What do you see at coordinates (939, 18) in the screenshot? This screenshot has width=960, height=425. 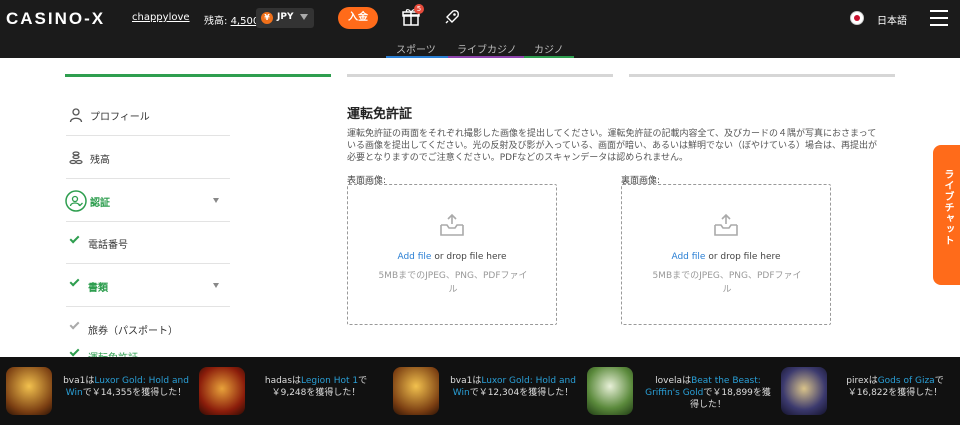 I see `menu-icon` at bounding box center [939, 18].